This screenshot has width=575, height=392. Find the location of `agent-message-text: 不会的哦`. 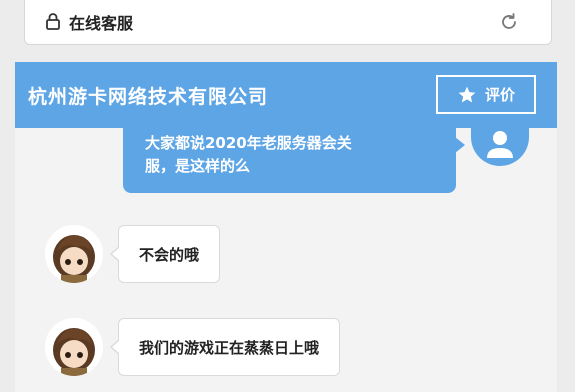

agent-message-text: 不会的哦 is located at coordinates (169, 254).